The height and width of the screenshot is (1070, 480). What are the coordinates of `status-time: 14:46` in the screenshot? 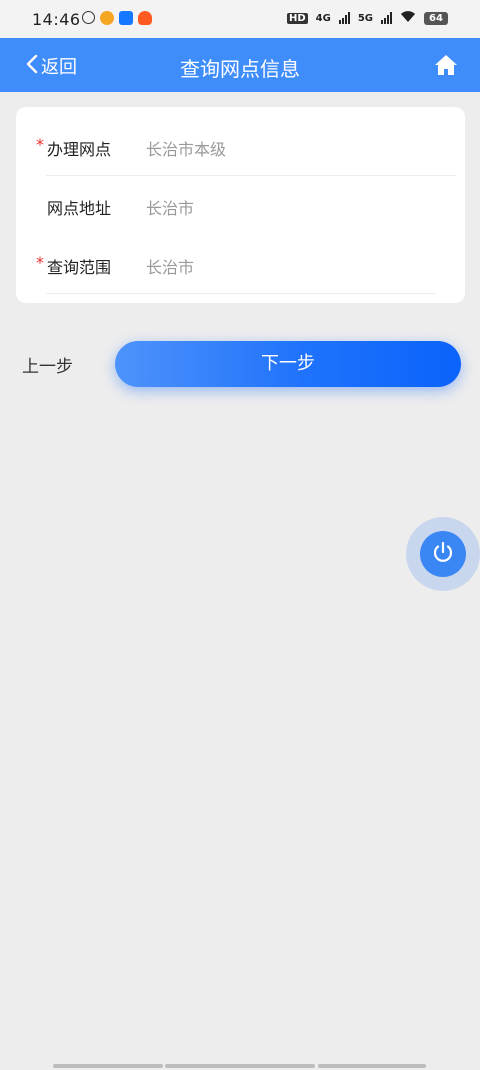 It's located at (56, 19).